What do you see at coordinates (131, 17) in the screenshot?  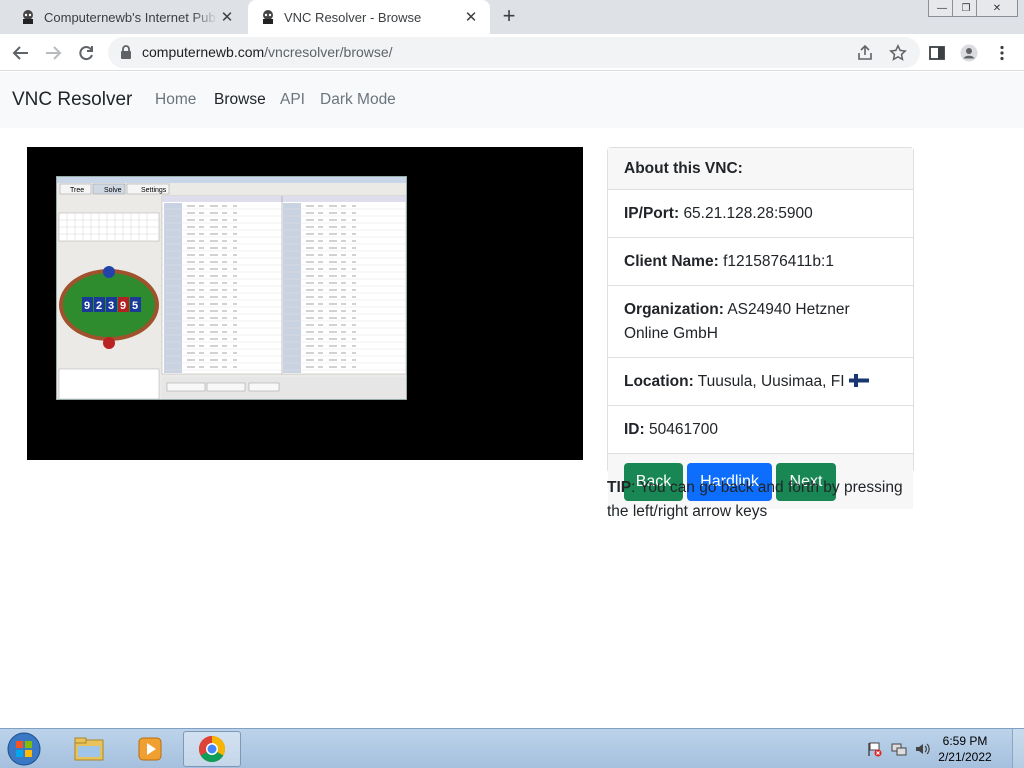 I see `tab-title: Computernewb's Internet Pub Hu` at bounding box center [131, 17].